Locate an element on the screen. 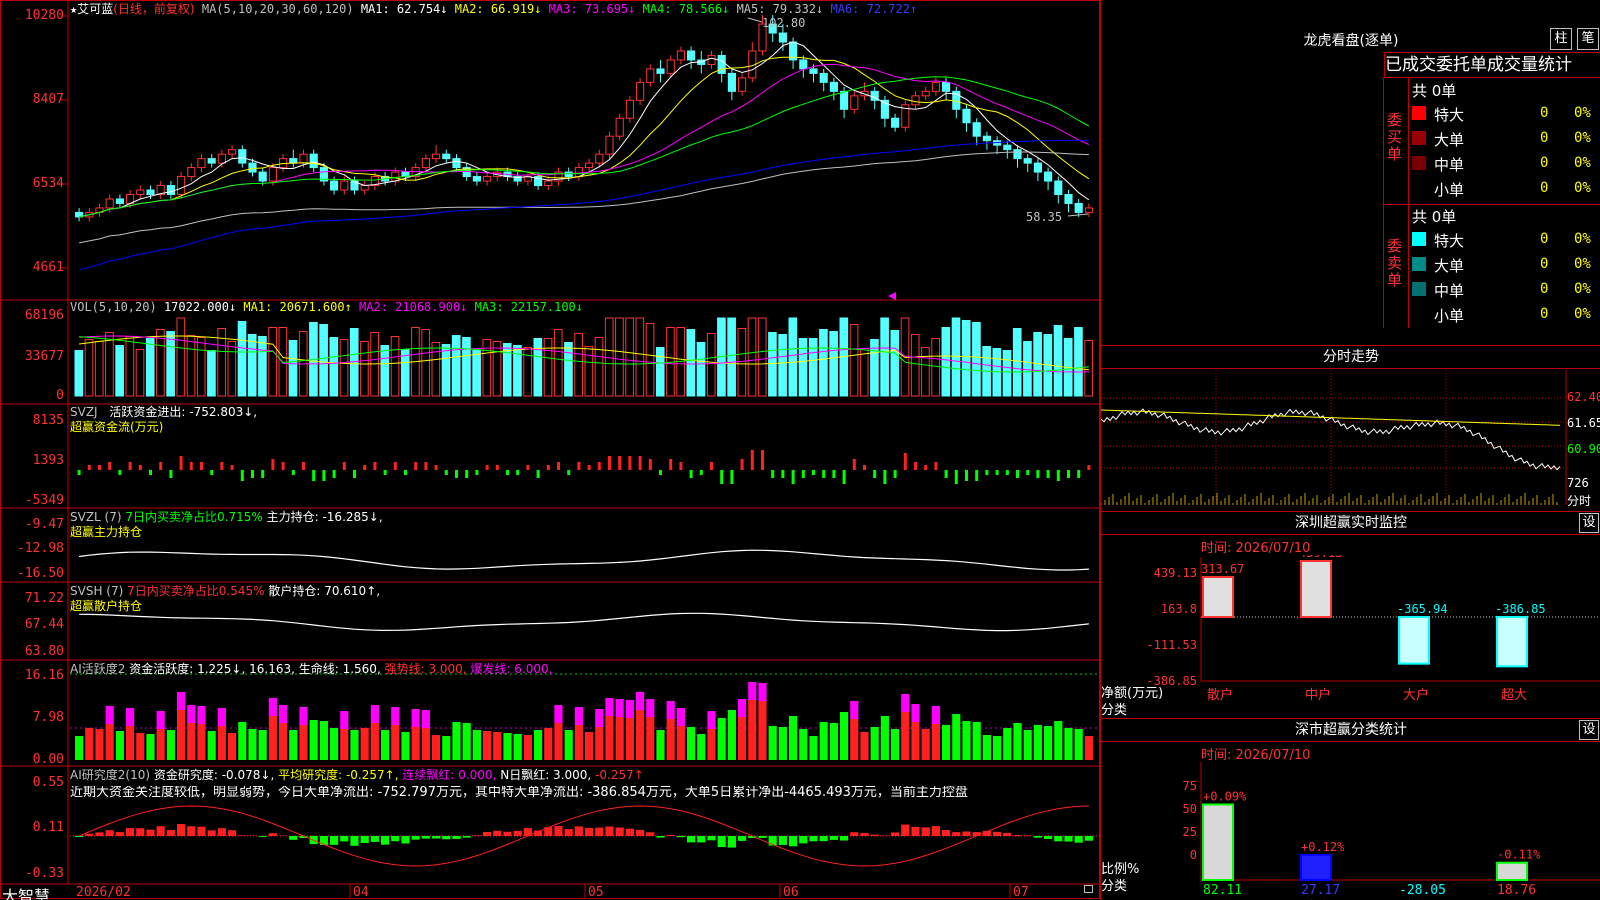  bar-mode-button: 柱 is located at coordinates (1561, 39).